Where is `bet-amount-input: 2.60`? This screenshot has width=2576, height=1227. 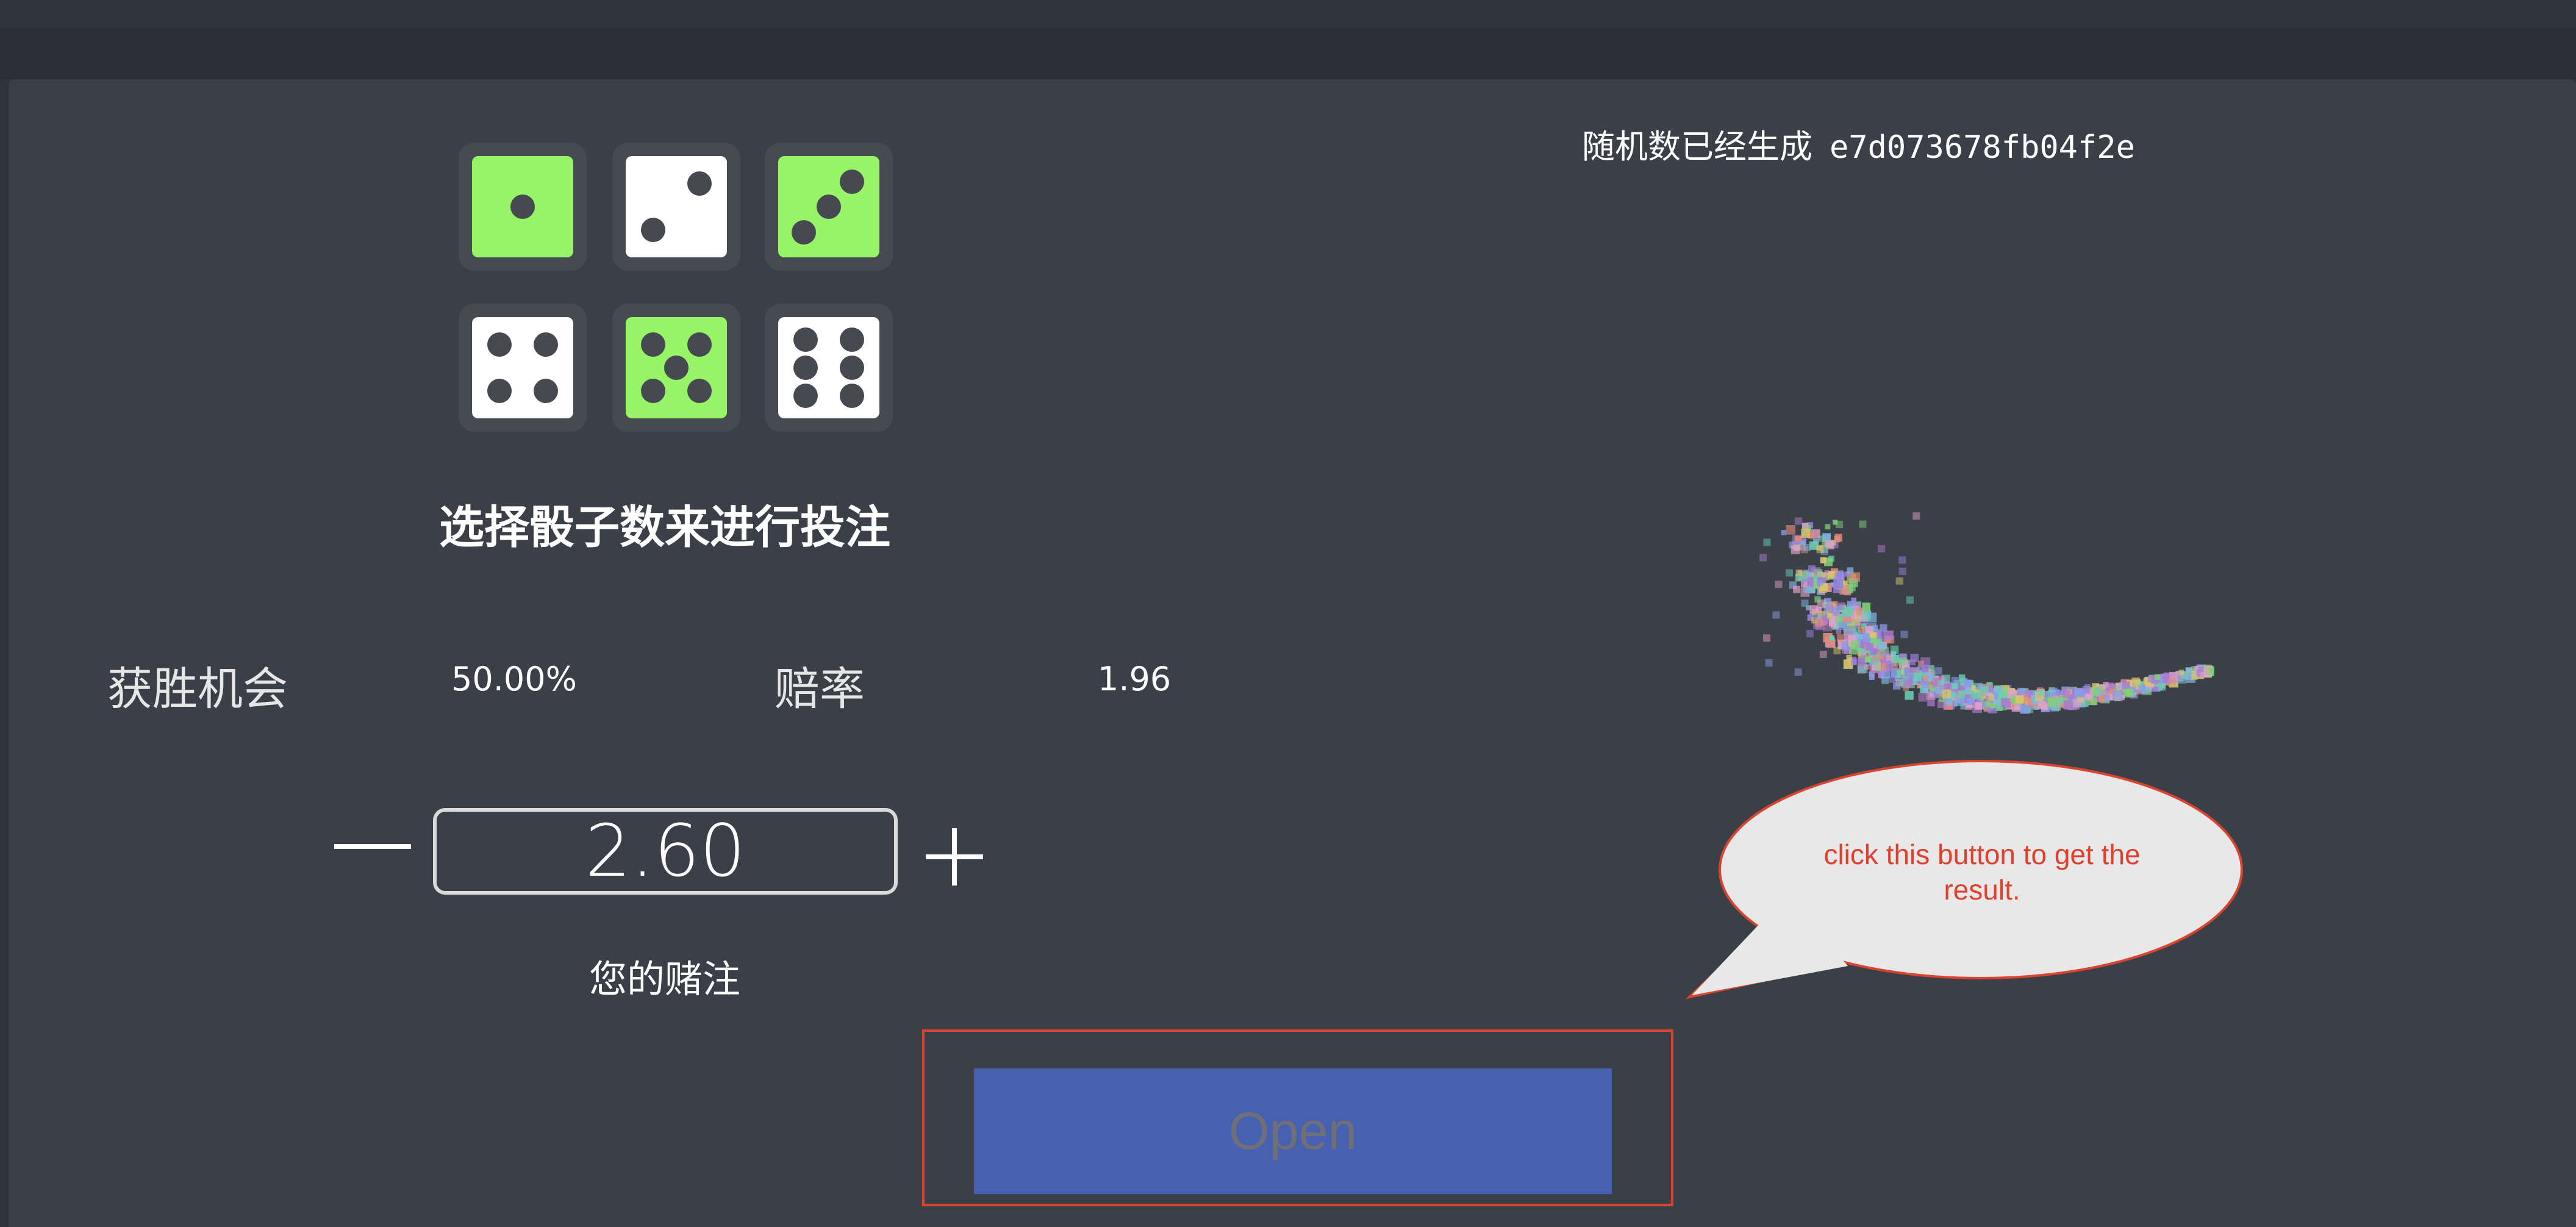 bet-amount-input: 2.60 is located at coordinates (665, 852).